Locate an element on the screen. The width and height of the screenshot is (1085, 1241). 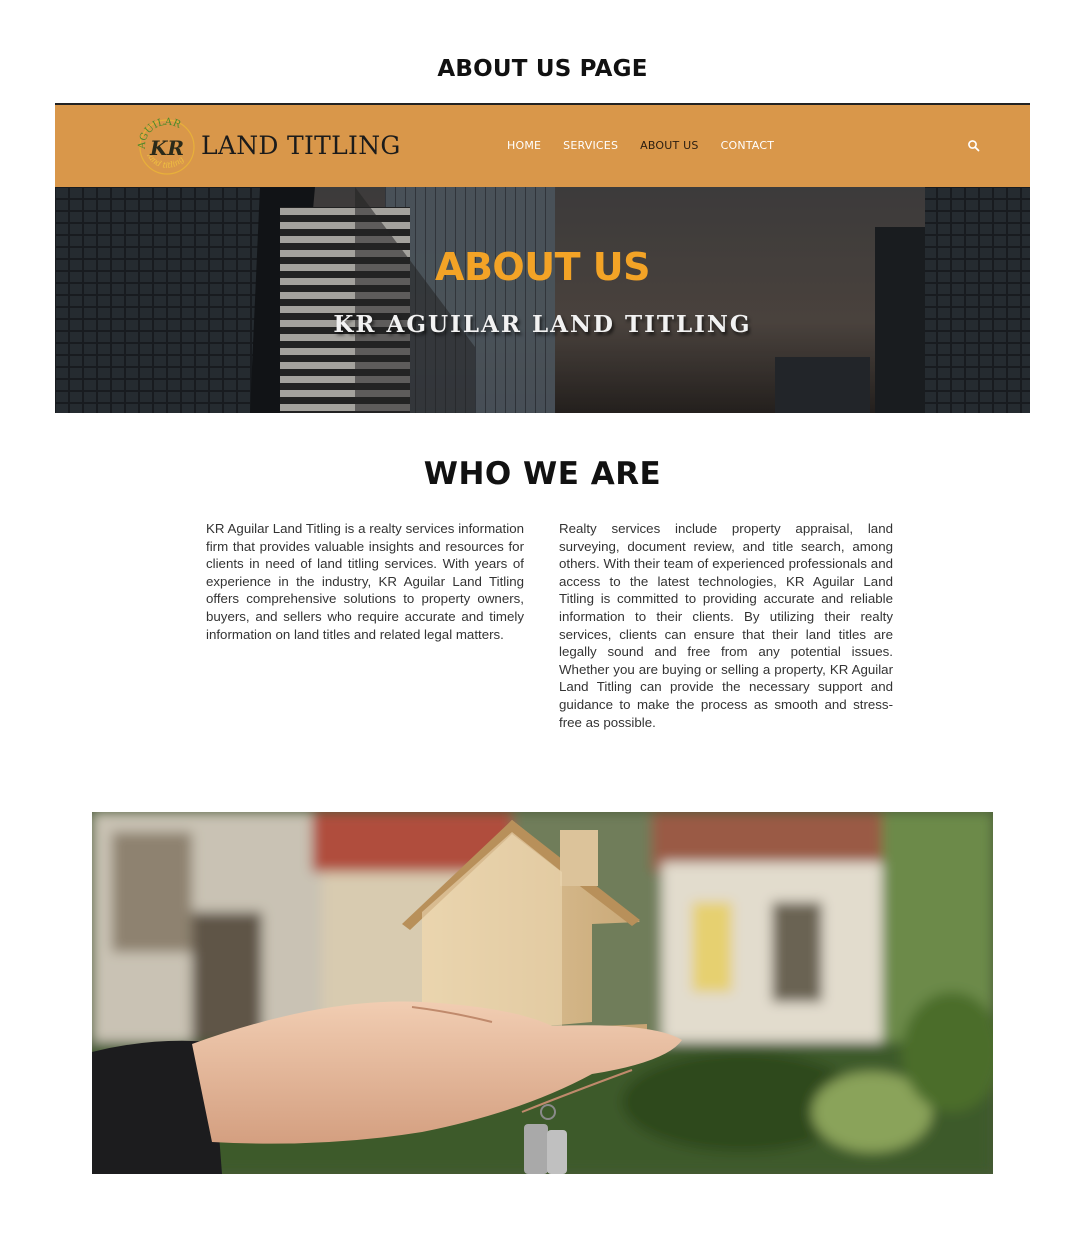
hero-title: ABOUT US is located at coordinates (542, 267).